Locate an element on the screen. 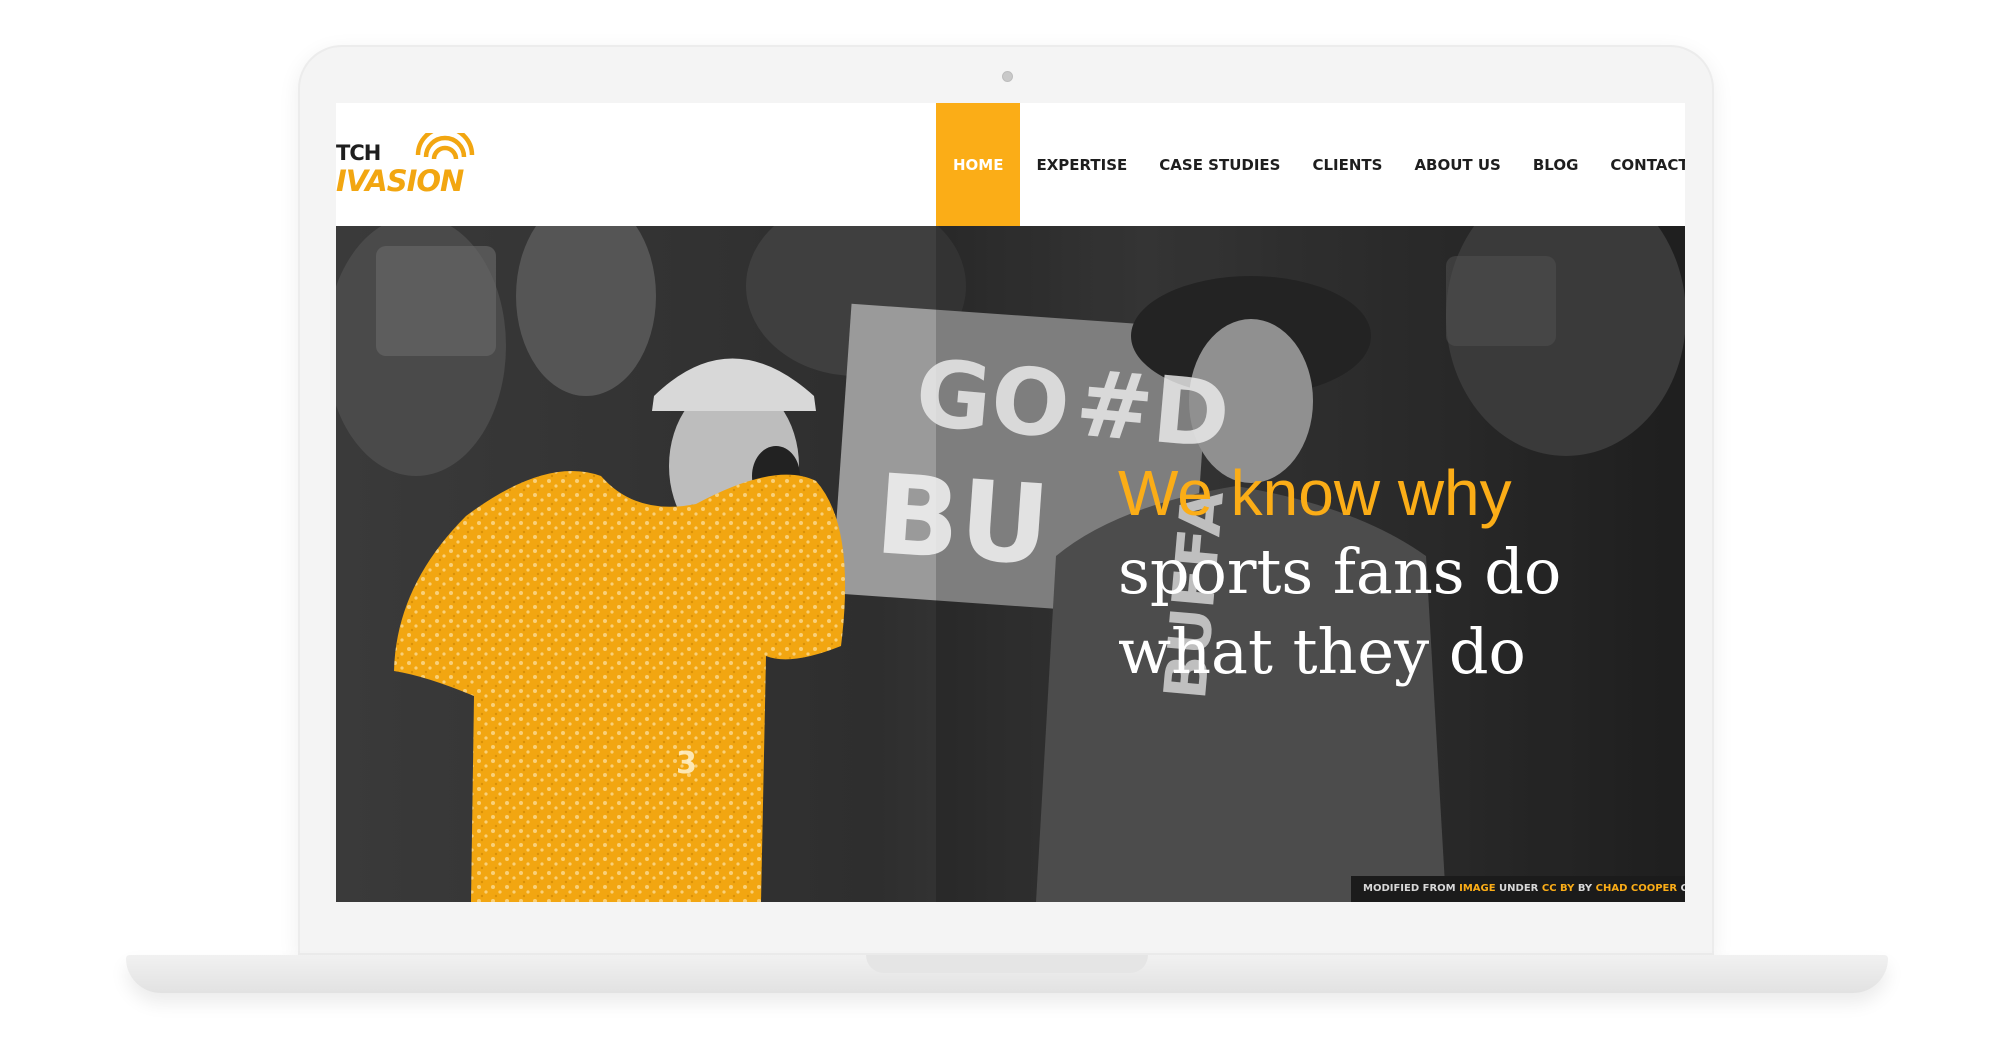 This screenshot has width=2000, height=1039. hero-headline: We know why sports fans do what they do is located at coordinates (1388, 573).